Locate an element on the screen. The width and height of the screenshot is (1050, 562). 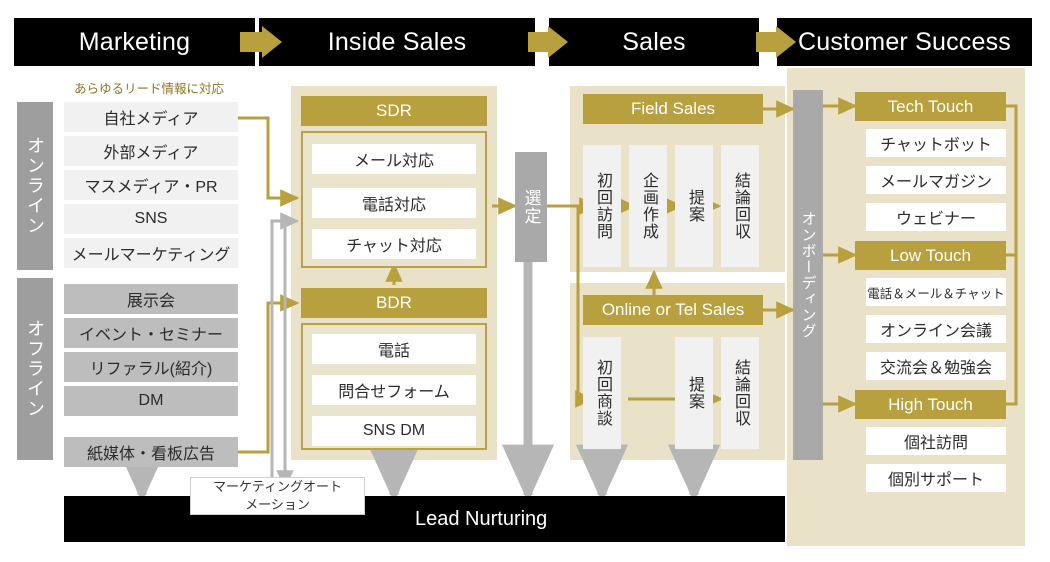
high-touch-header: High Touch is located at coordinates (930, 404).